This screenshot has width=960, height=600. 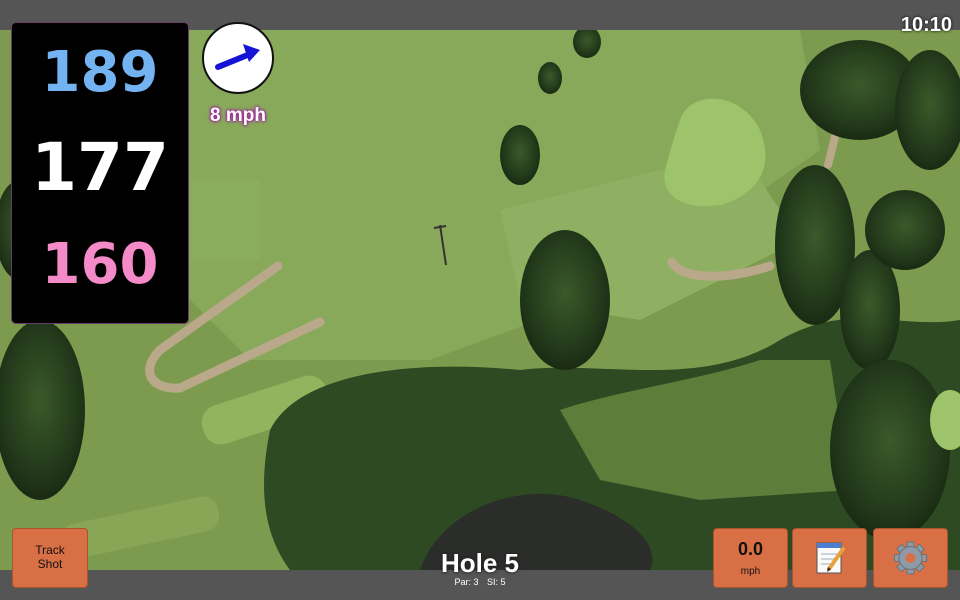 I want to click on distance-front: 160, so click(x=100, y=264).